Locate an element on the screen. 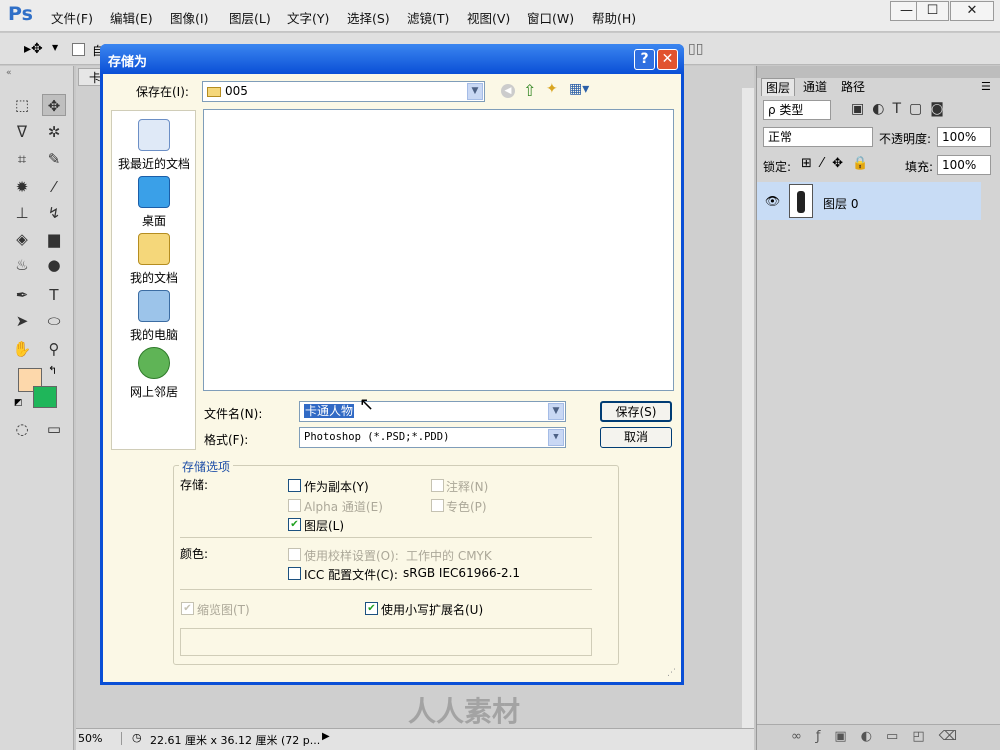  place-my-docs: 我的文档 is located at coordinates (154, 259).